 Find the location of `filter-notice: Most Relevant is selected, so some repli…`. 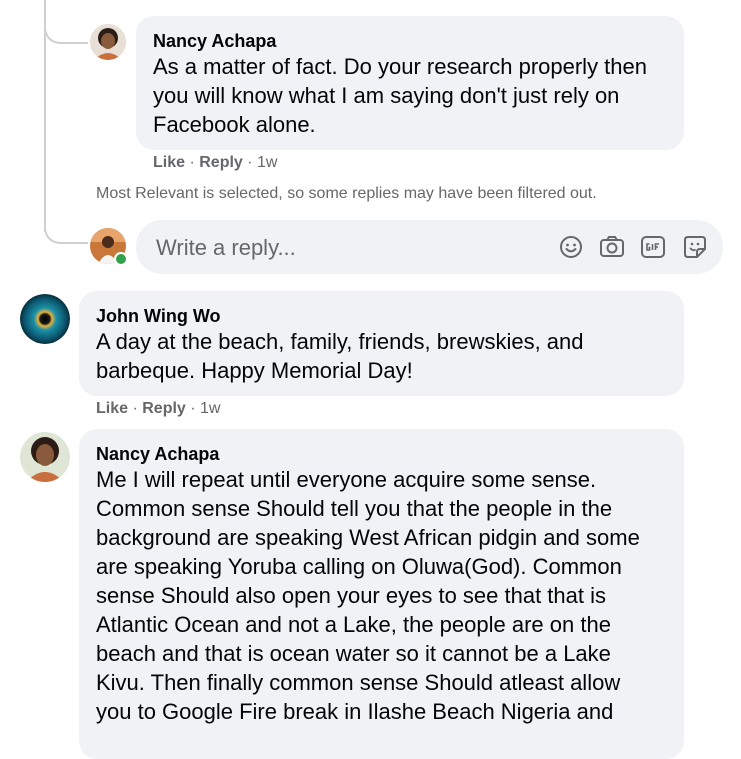

filter-notice: Most Relevant is selected, so some repli… is located at coordinates (346, 193).